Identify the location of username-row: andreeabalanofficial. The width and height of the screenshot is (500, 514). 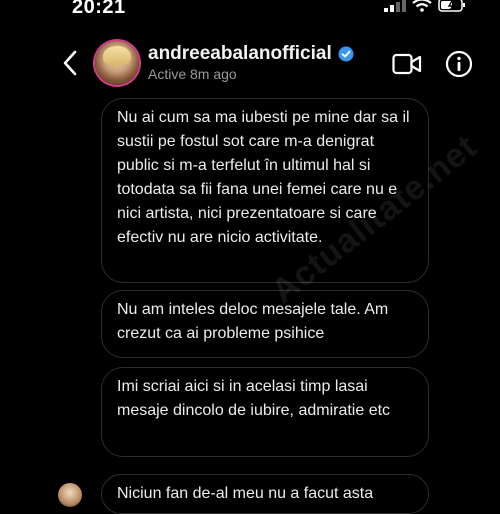
(251, 54).